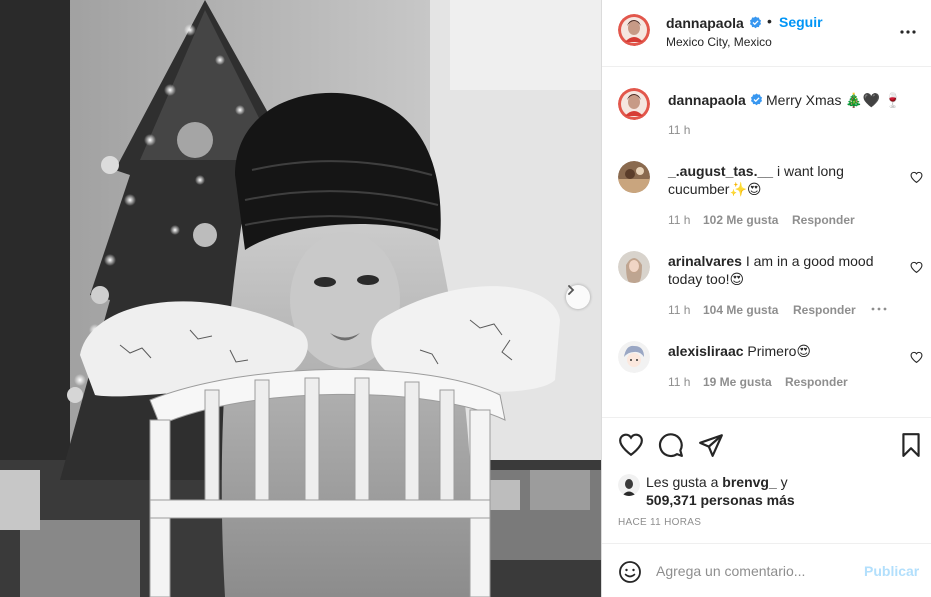  What do you see at coordinates (720, 500) in the screenshot?
I see `likes-count: 509,371 personas más` at bounding box center [720, 500].